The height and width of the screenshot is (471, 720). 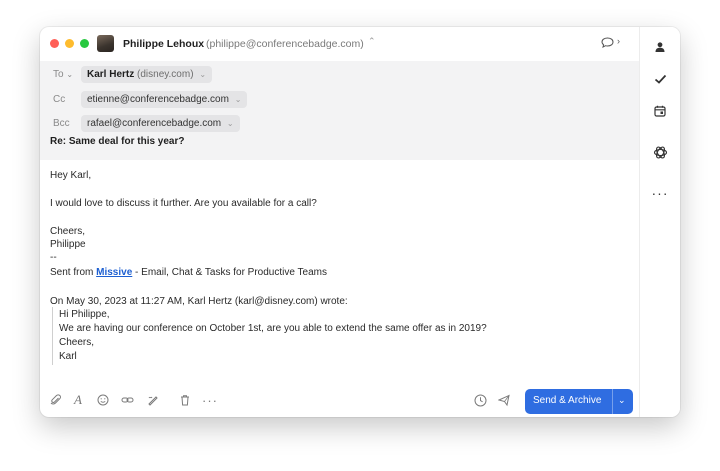 What do you see at coordinates (67, 231) in the screenshot?
I see `body-signoff: Cheers,` at bounding box center [67, 231].